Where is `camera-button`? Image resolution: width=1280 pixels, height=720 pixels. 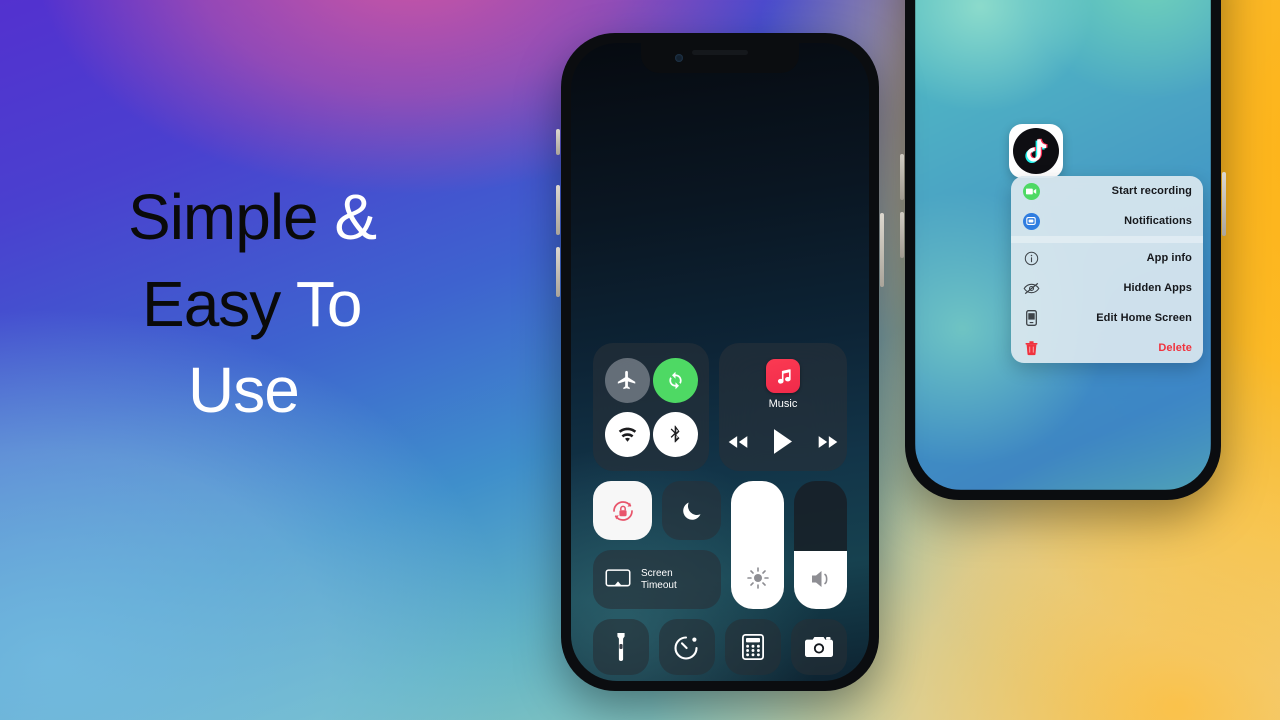 camera-button is located at coordinates (819, 647).